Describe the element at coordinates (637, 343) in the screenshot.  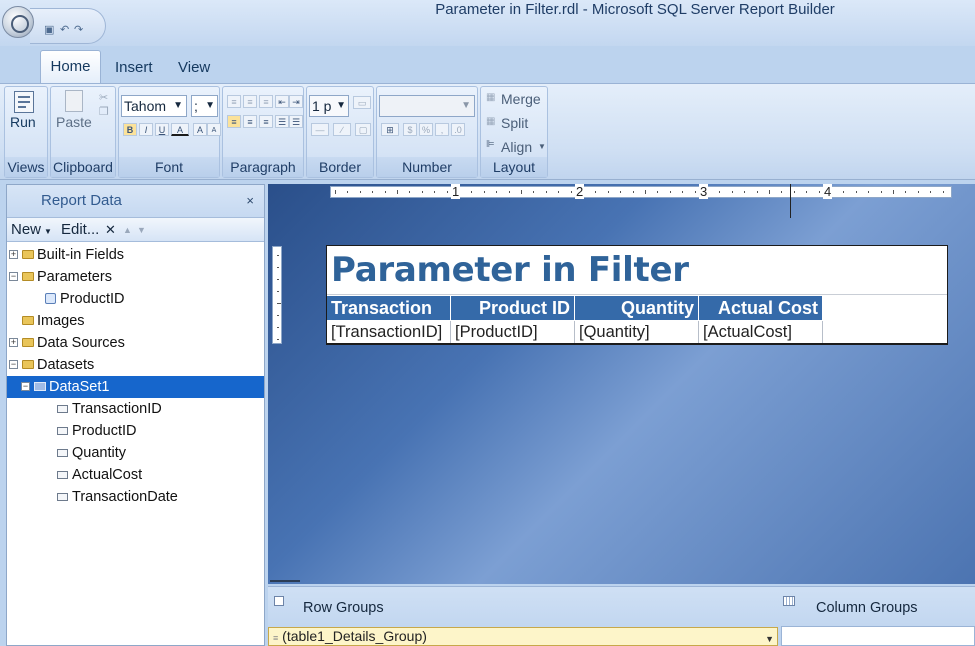
I see `report-bottom-border` at that location.